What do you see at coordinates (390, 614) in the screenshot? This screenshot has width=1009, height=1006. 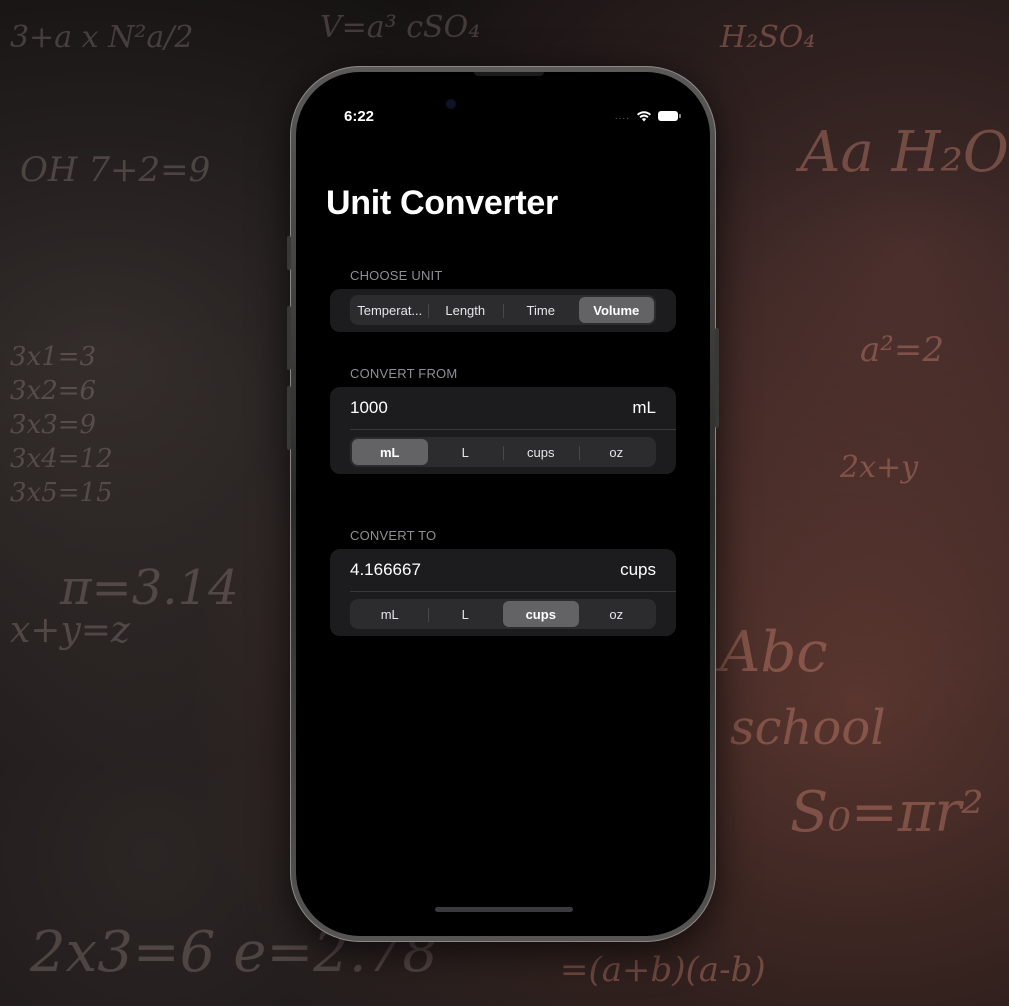 I see `to-segment-ml: mL` at bounding box center [390, 614].